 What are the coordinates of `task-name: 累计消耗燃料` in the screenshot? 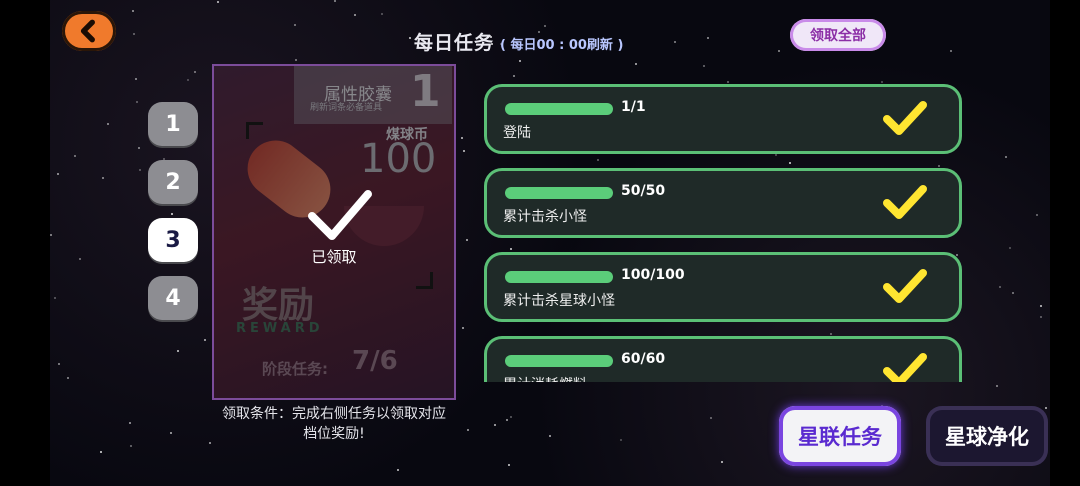 It's located at (545, 378).